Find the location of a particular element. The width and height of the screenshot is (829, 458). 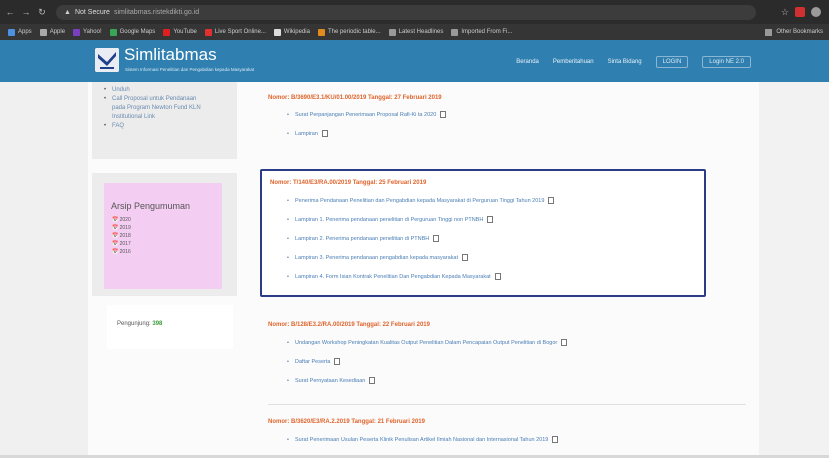

archive-year-link: 📅 2019 is located at coordinates (121, 228).